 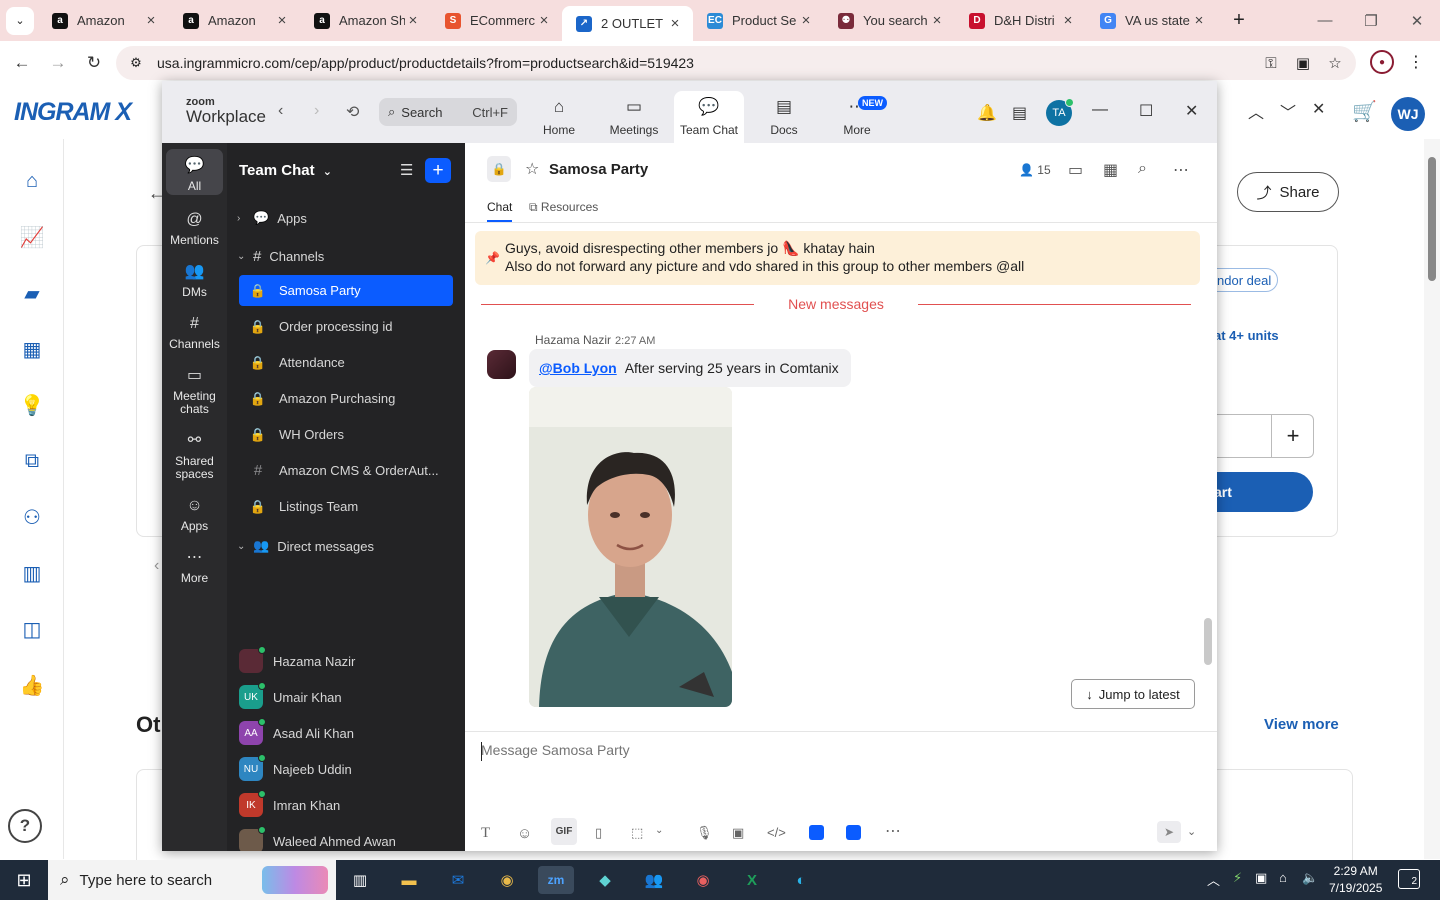 What do you see at coordinates (24, 880) in the screenshot?
I see `windows-start-icon: ⊞` at bounding box center [24, 880].